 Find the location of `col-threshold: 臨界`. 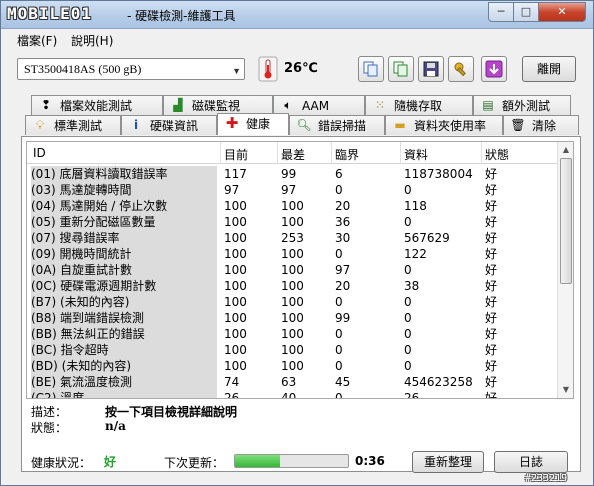

col-threshold: 臨界 is located at coordinates (347, 154).